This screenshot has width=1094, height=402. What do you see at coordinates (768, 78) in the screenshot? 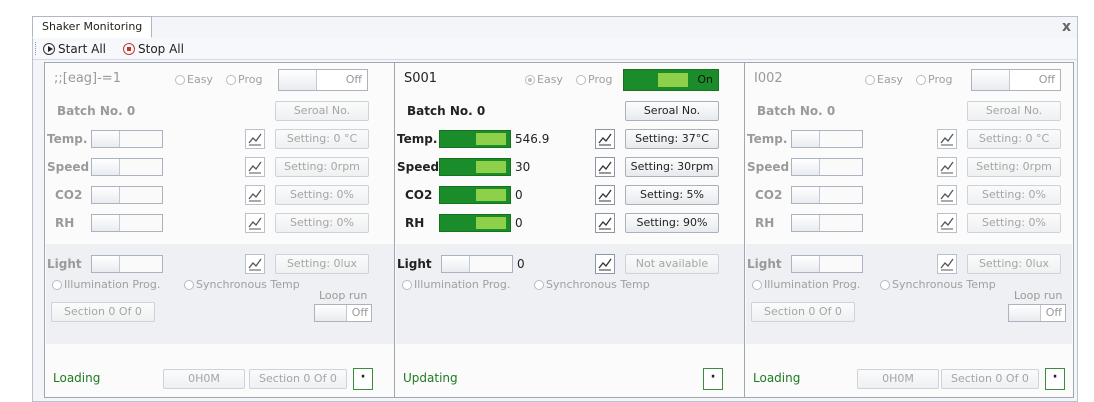
I see `unit-name: I002` at bounding box center [768, 78].